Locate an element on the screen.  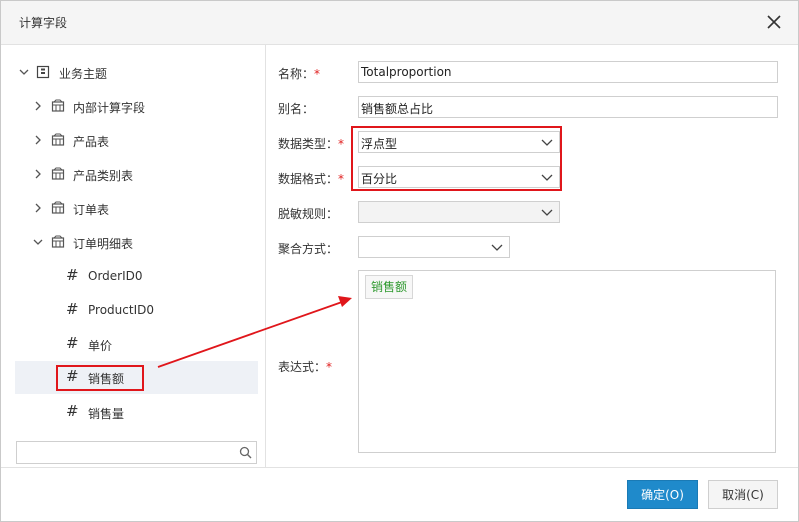
tree-item-table: 产品表 is located at coordinates (136, 140).